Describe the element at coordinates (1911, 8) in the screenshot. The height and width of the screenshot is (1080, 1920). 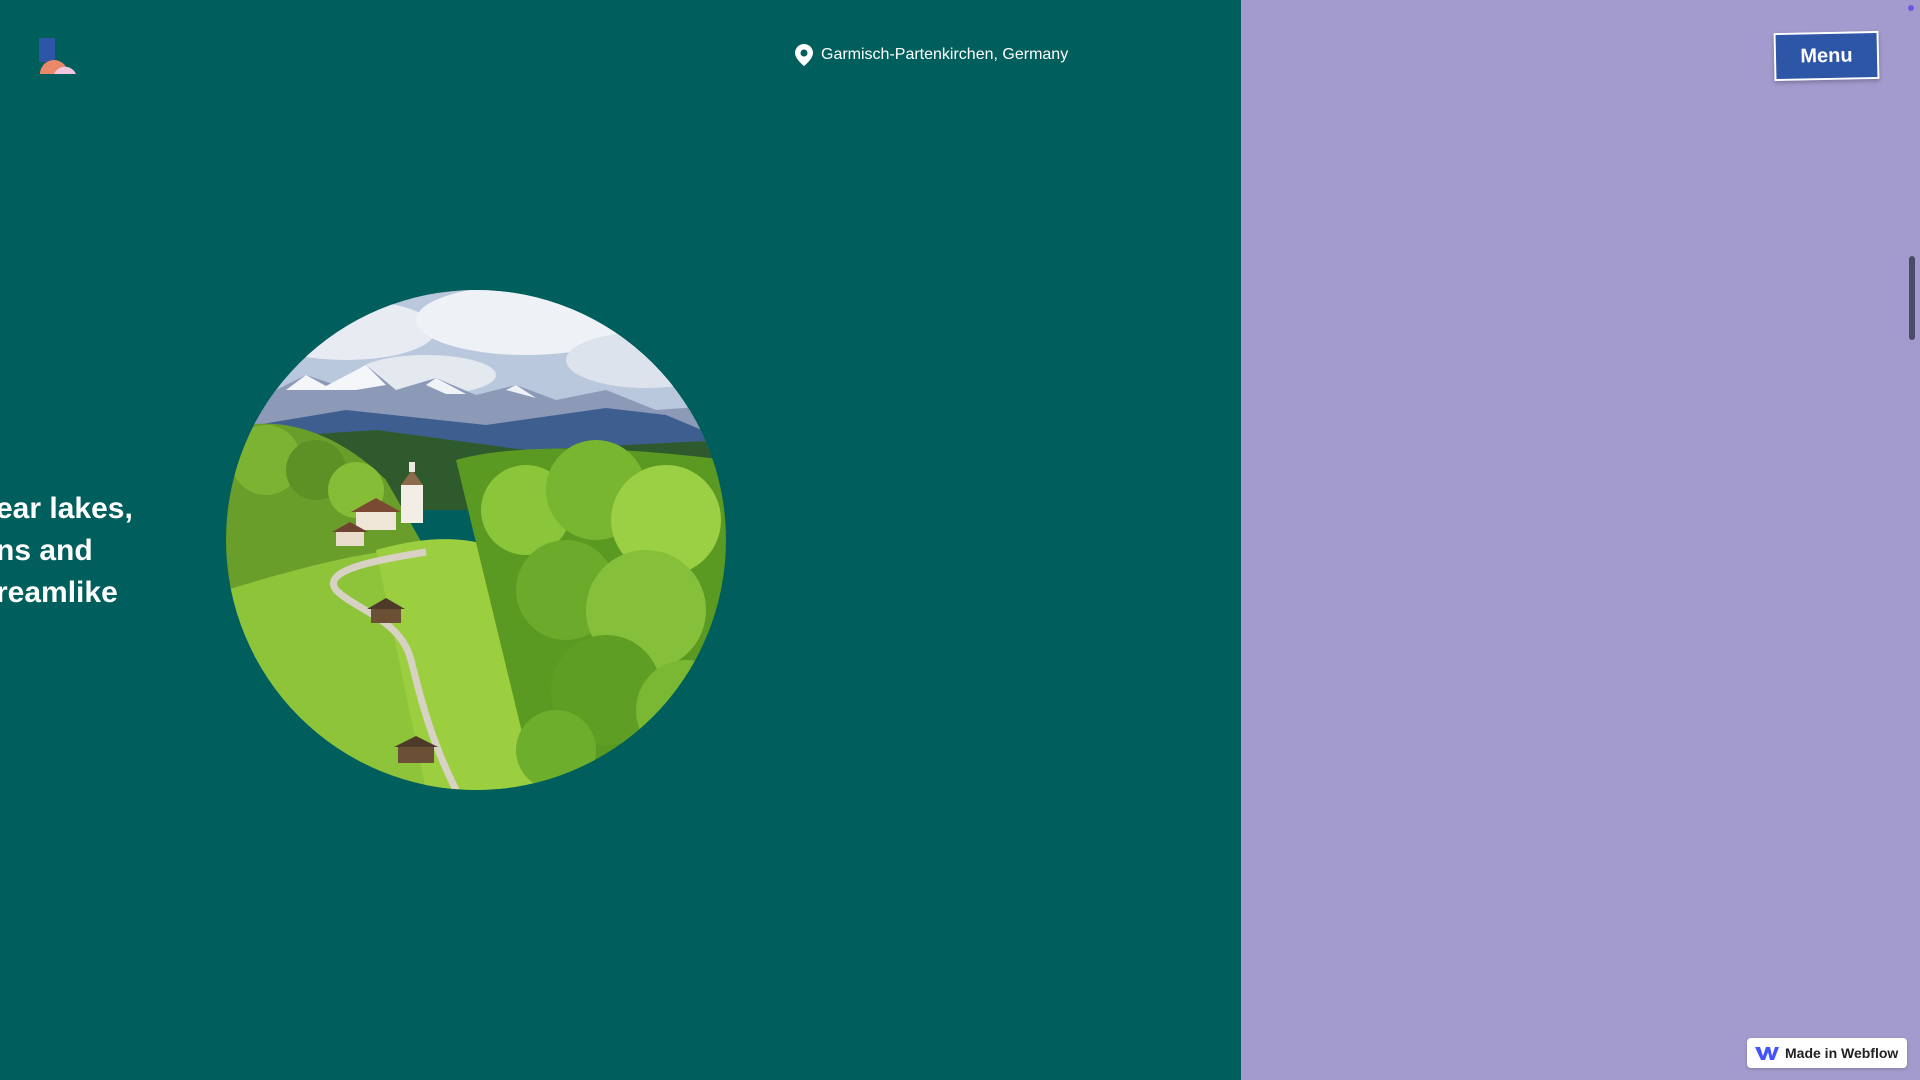
I see `corner-dot` at that location.